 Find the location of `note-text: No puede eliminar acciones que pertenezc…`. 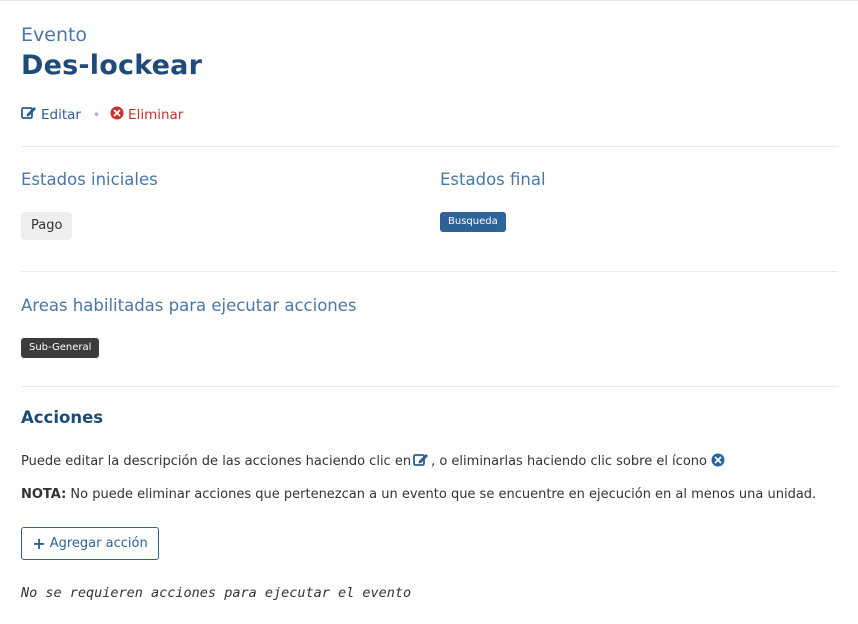

note-text: No puede eliminar acciones que pertenezc… is located at coordinates (441, 494).